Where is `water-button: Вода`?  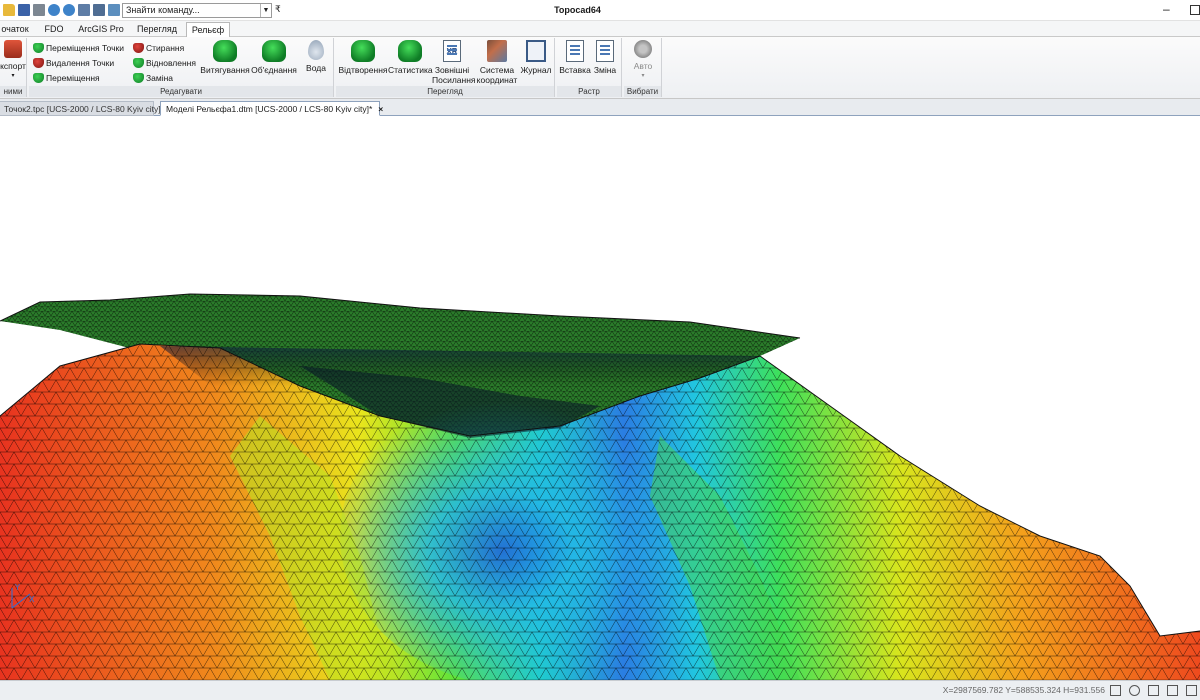 water-button: Вода is located at coordinates (316, 56).